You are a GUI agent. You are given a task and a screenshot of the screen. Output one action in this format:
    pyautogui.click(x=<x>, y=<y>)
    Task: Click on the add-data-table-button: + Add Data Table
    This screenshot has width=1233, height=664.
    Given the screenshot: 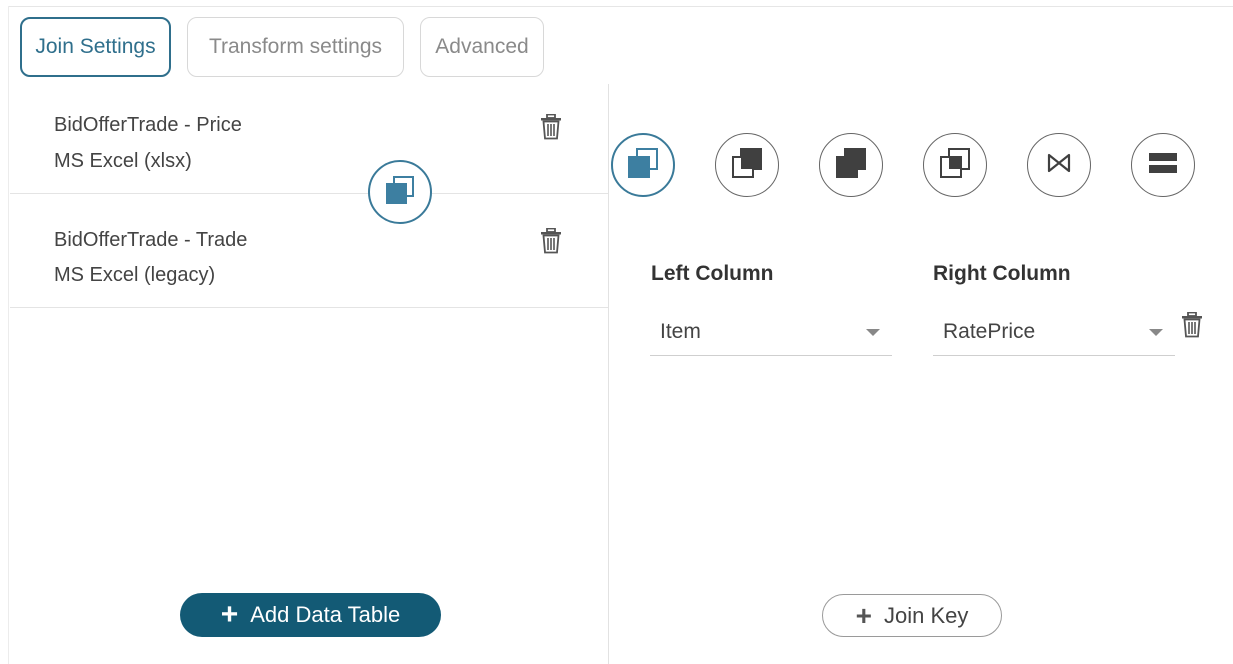 What is the action you would take?
    pyautogui.click(x=310, y=615)
    